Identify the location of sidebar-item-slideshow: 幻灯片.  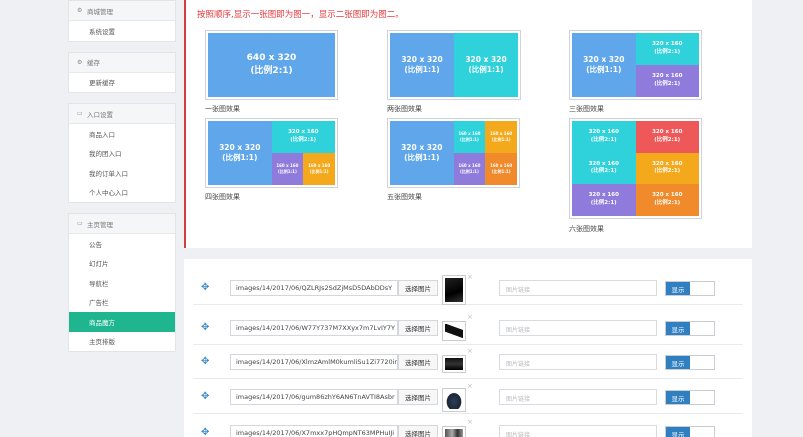
(122, 264).